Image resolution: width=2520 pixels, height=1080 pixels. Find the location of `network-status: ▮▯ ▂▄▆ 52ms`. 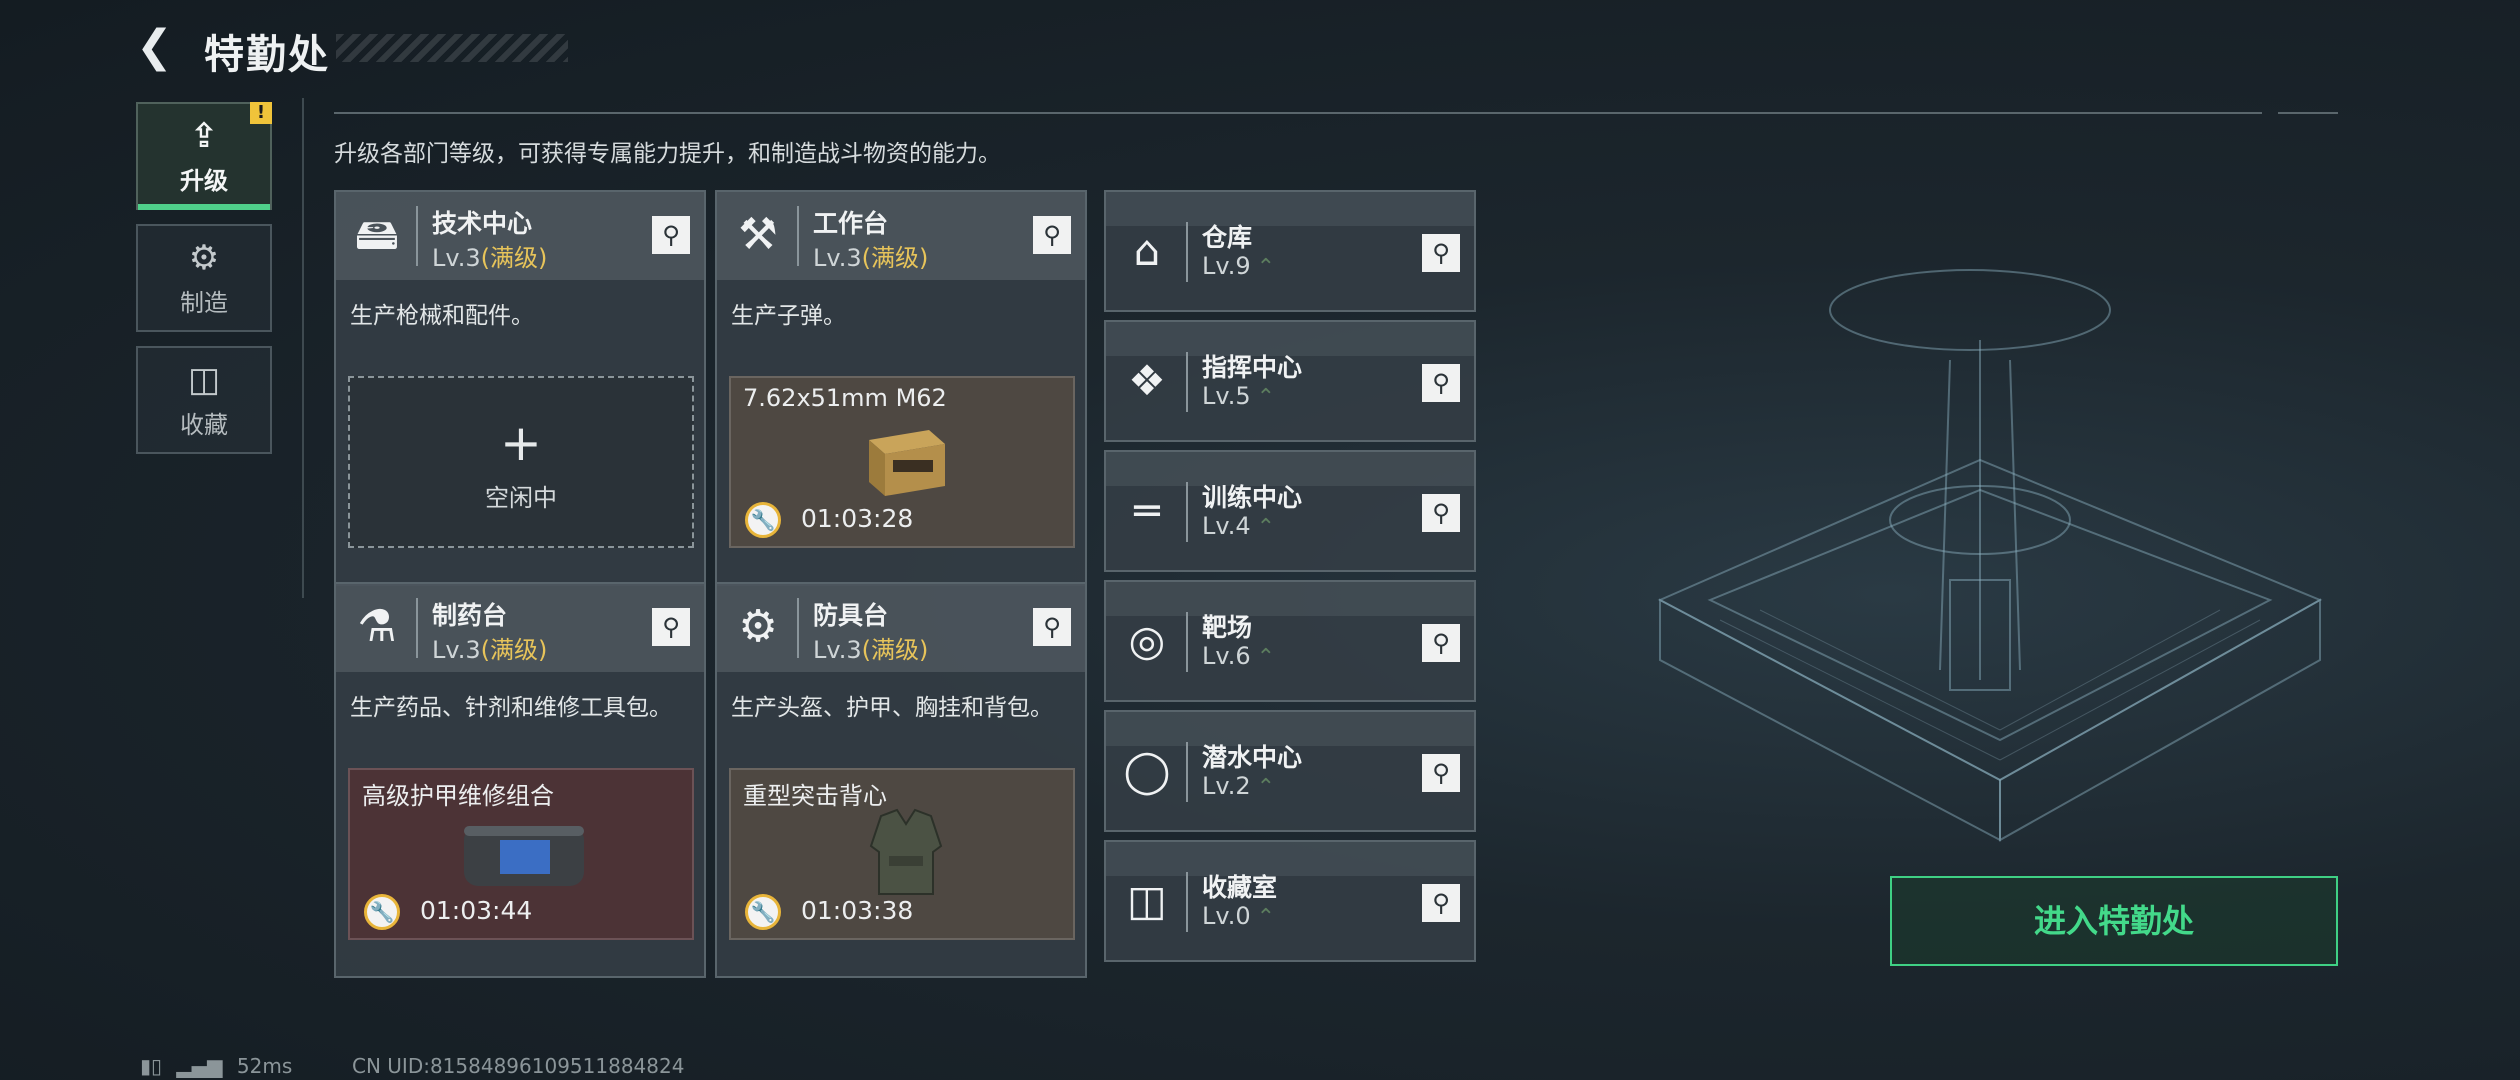

network-status: ▮▯ ▂▄▆ 52ms is located at coordinates (216, 1066).